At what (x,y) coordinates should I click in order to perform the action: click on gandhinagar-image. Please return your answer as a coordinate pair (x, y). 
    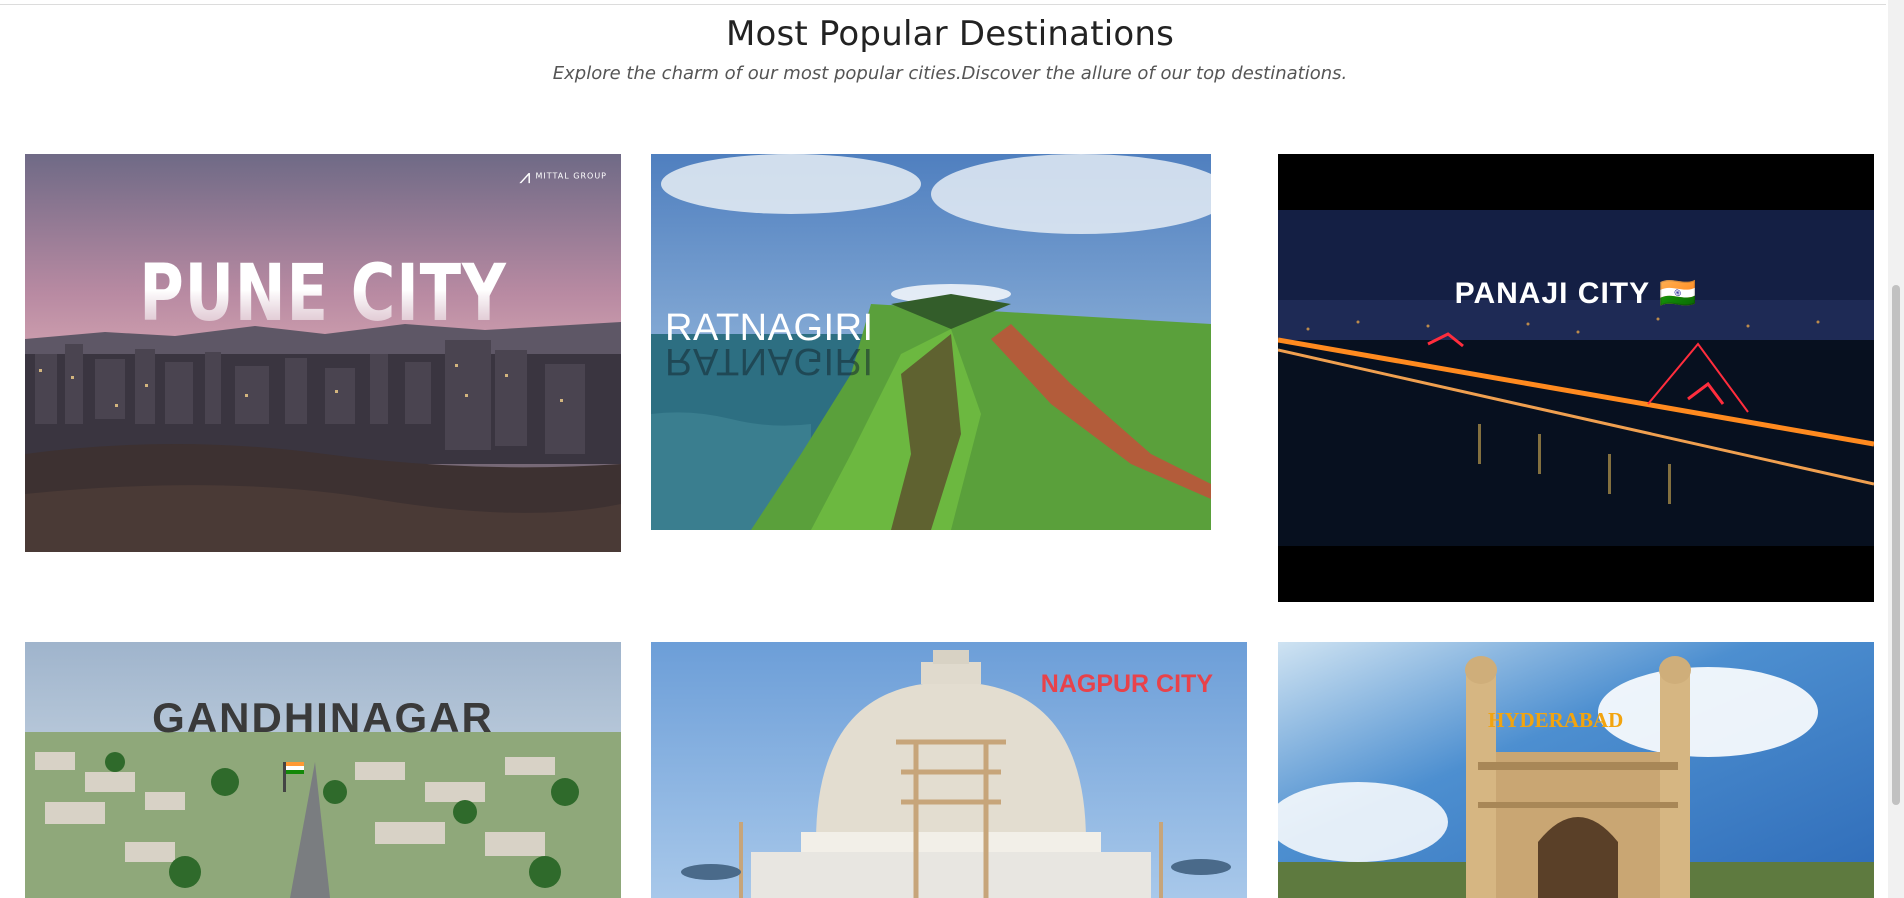
    Looking at the image, I should click on (323, 770).